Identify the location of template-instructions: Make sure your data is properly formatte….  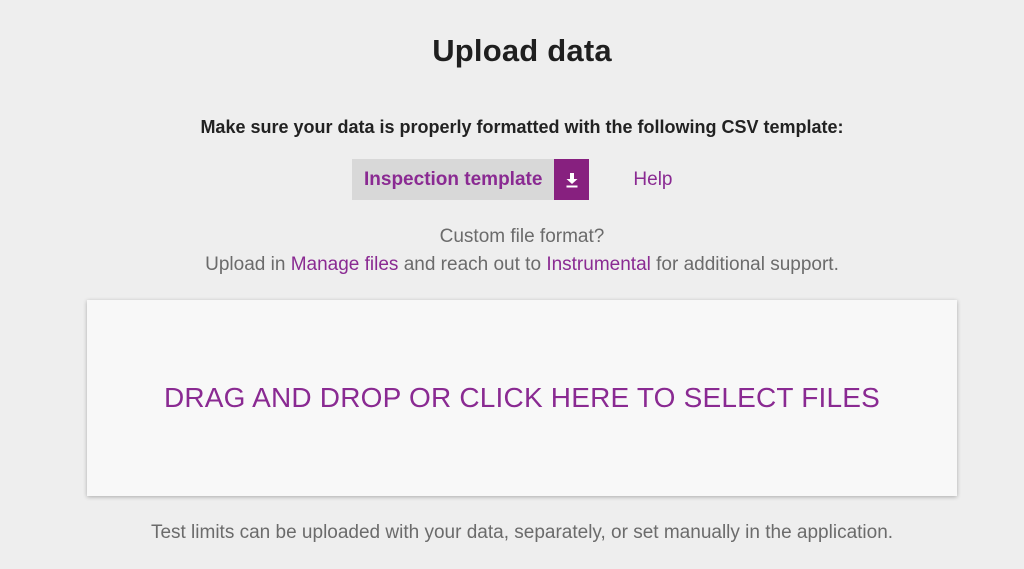
(522, 127).